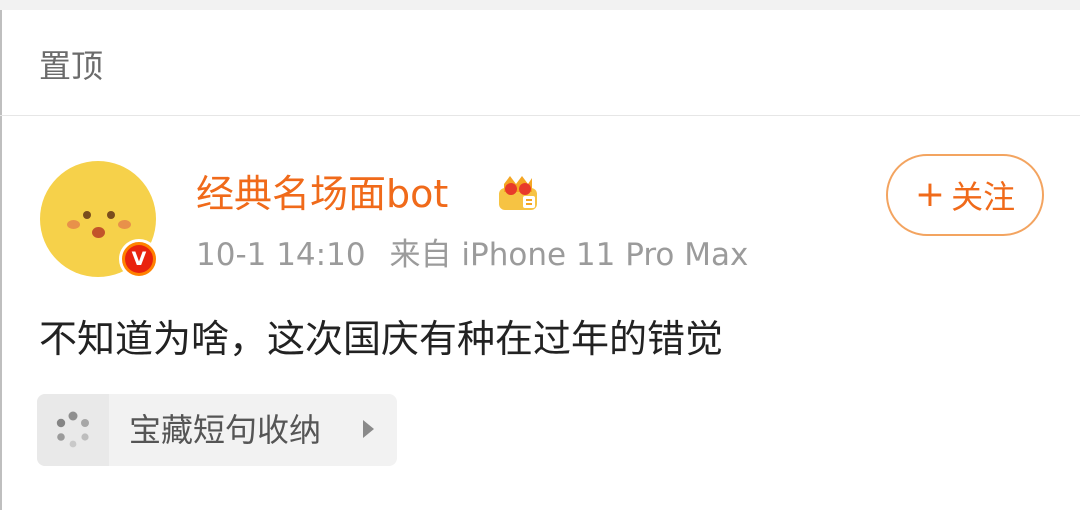 Image resolution: width=1080 pixels, height=510 pixels. Describe the element at coordinates (540, 5) in the screenshot. I see `top-strip` at that location.